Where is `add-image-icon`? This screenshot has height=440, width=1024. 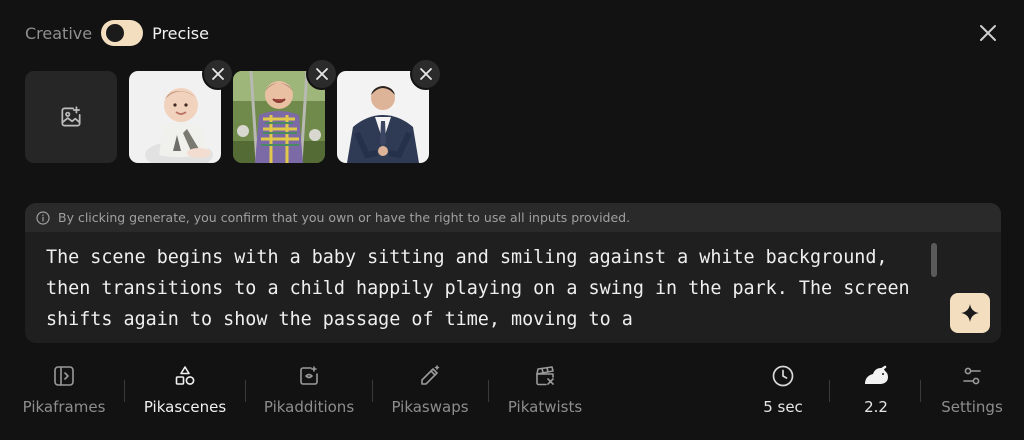
add-image-icon is located at coordinates (71, 116).